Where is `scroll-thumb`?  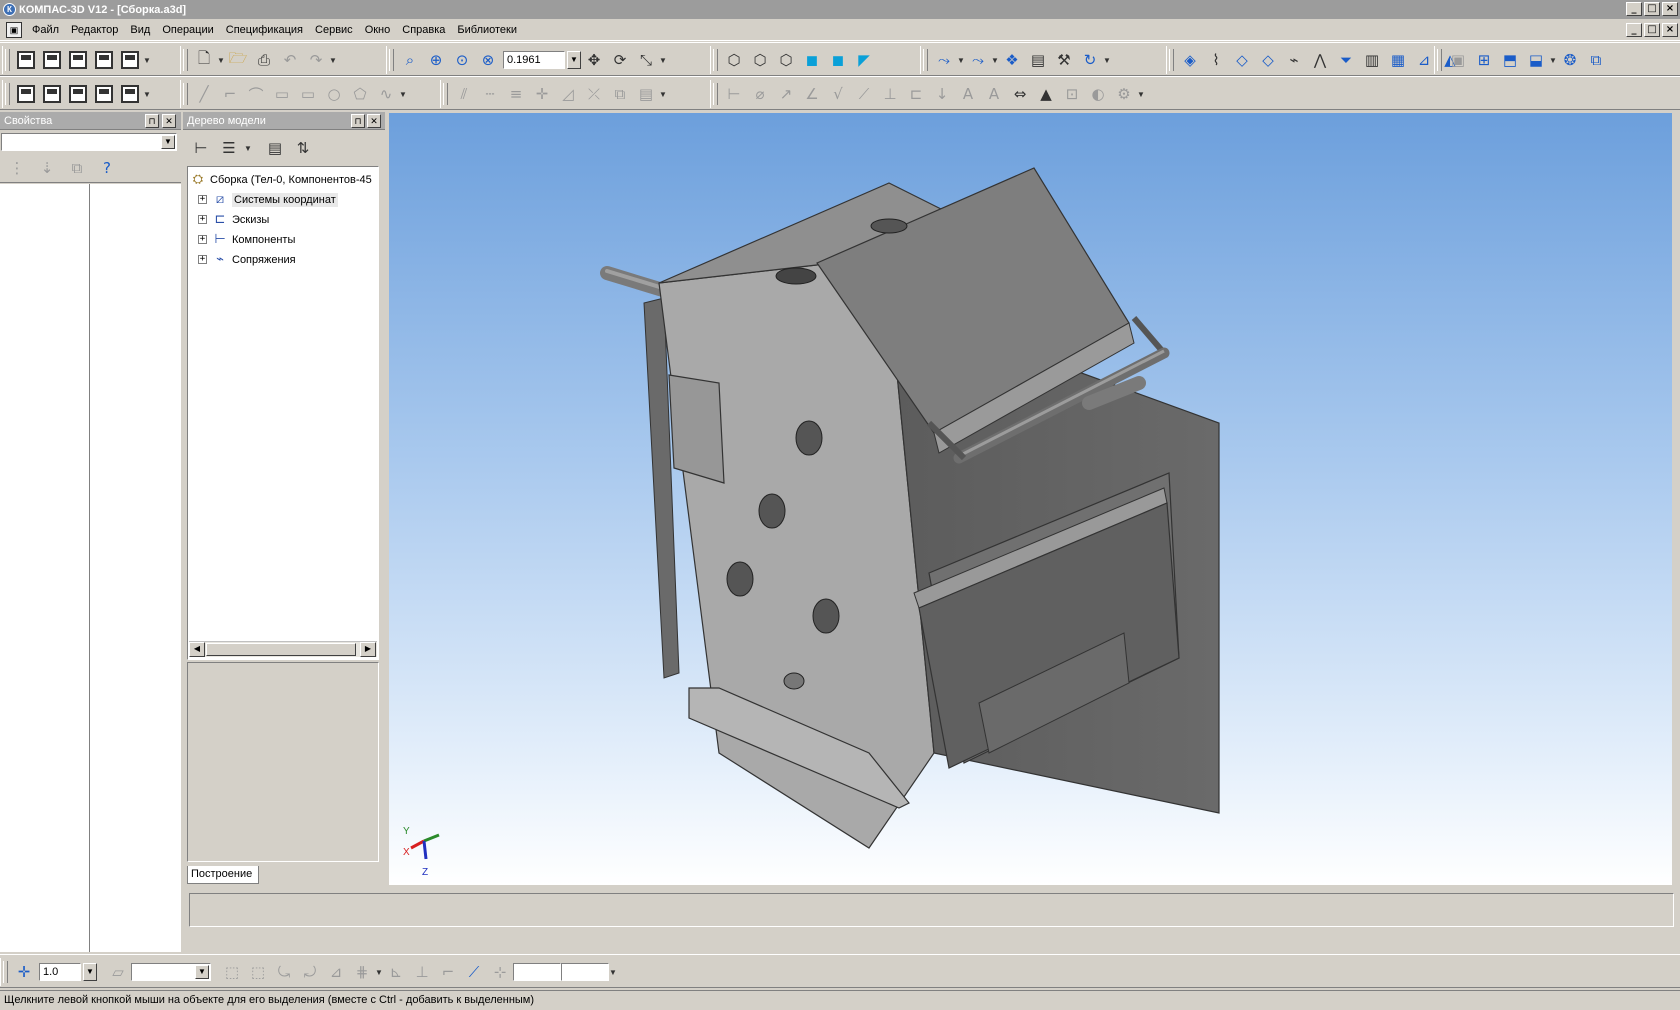
scroll-thumb is located at coordinates (281, 649).